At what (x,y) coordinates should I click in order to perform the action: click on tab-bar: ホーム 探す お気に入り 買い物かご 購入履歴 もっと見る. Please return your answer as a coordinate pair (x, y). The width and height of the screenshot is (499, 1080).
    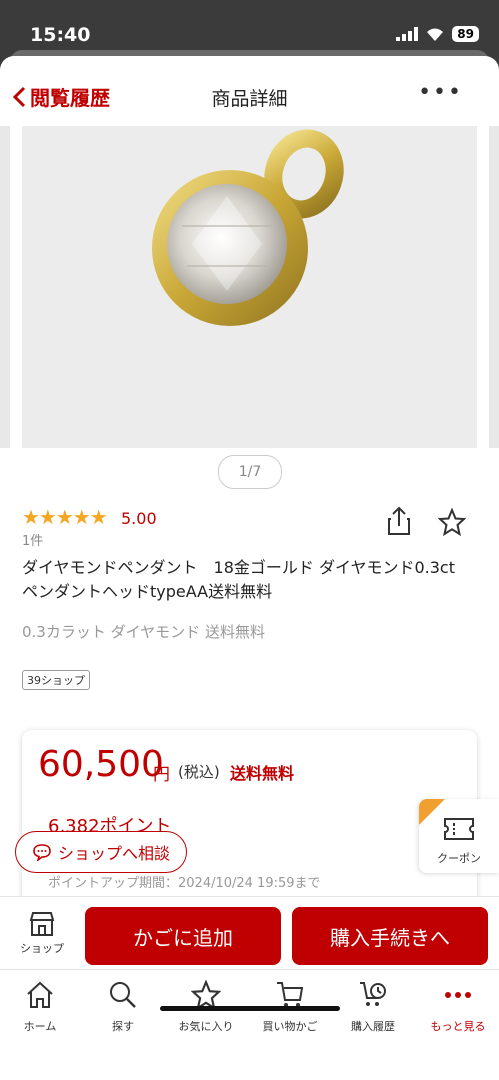
    Looking at the image, I should click on (249, 1024).